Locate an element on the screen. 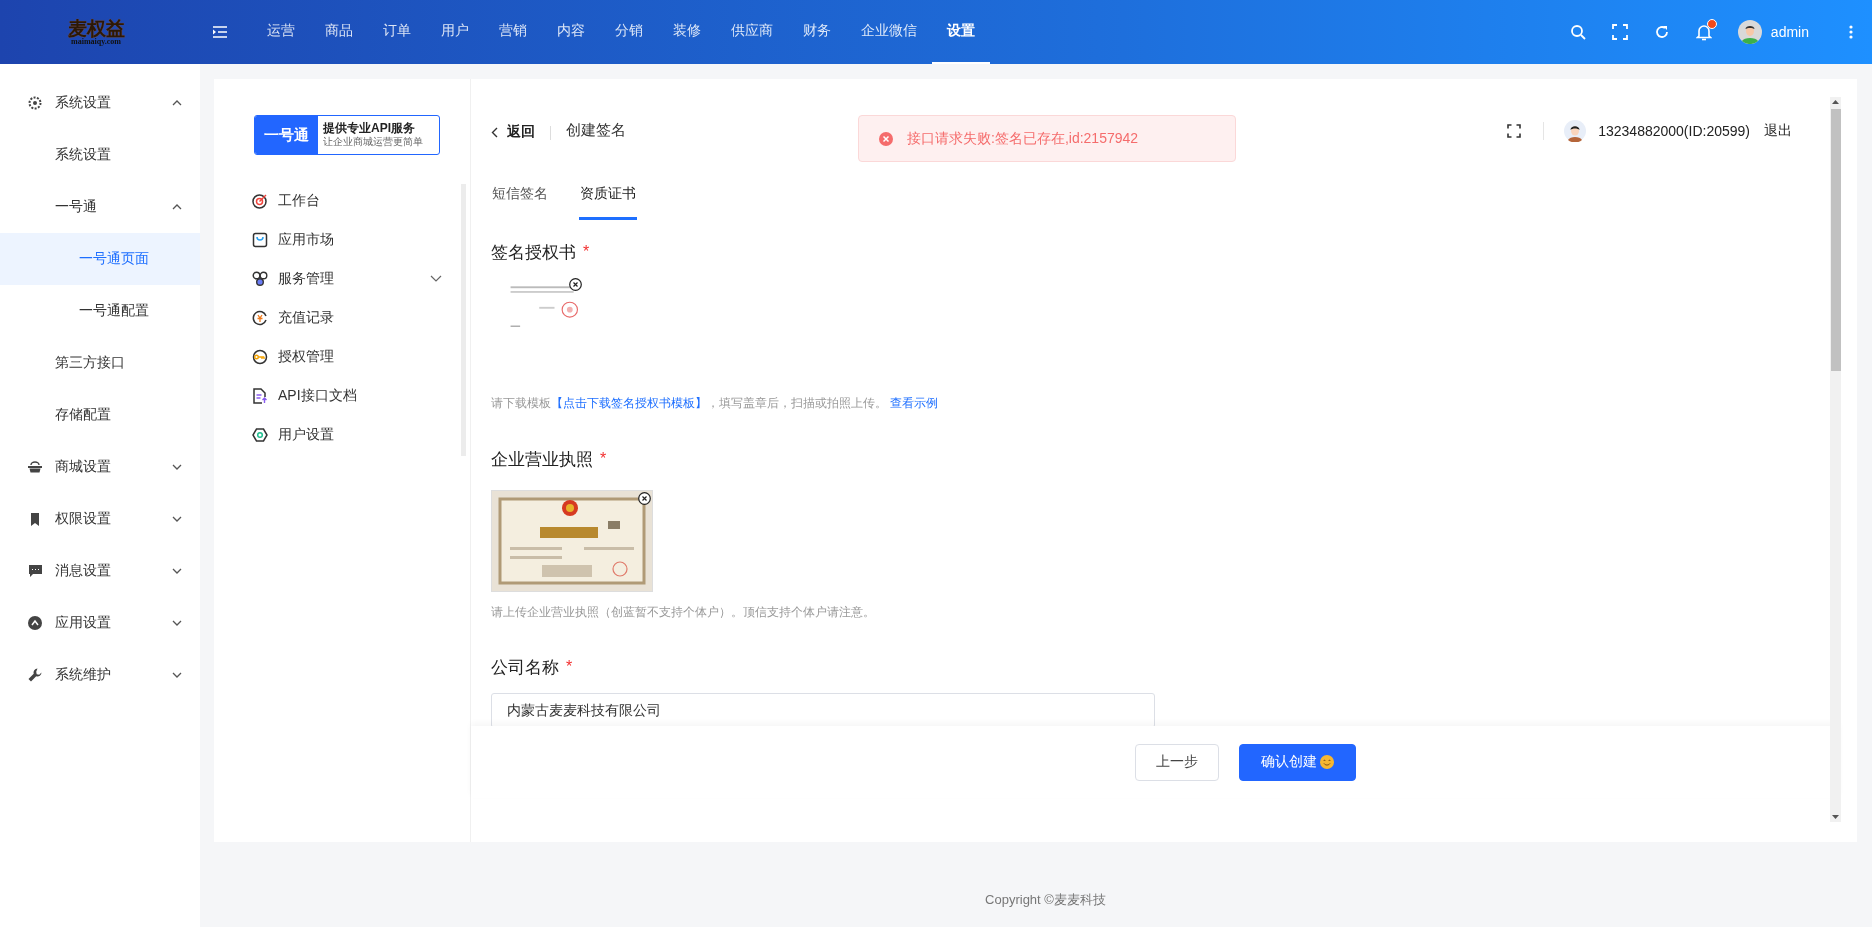 This screenshot has width=1872, height=927. nodes-icon is located at coordinates (260, 278).